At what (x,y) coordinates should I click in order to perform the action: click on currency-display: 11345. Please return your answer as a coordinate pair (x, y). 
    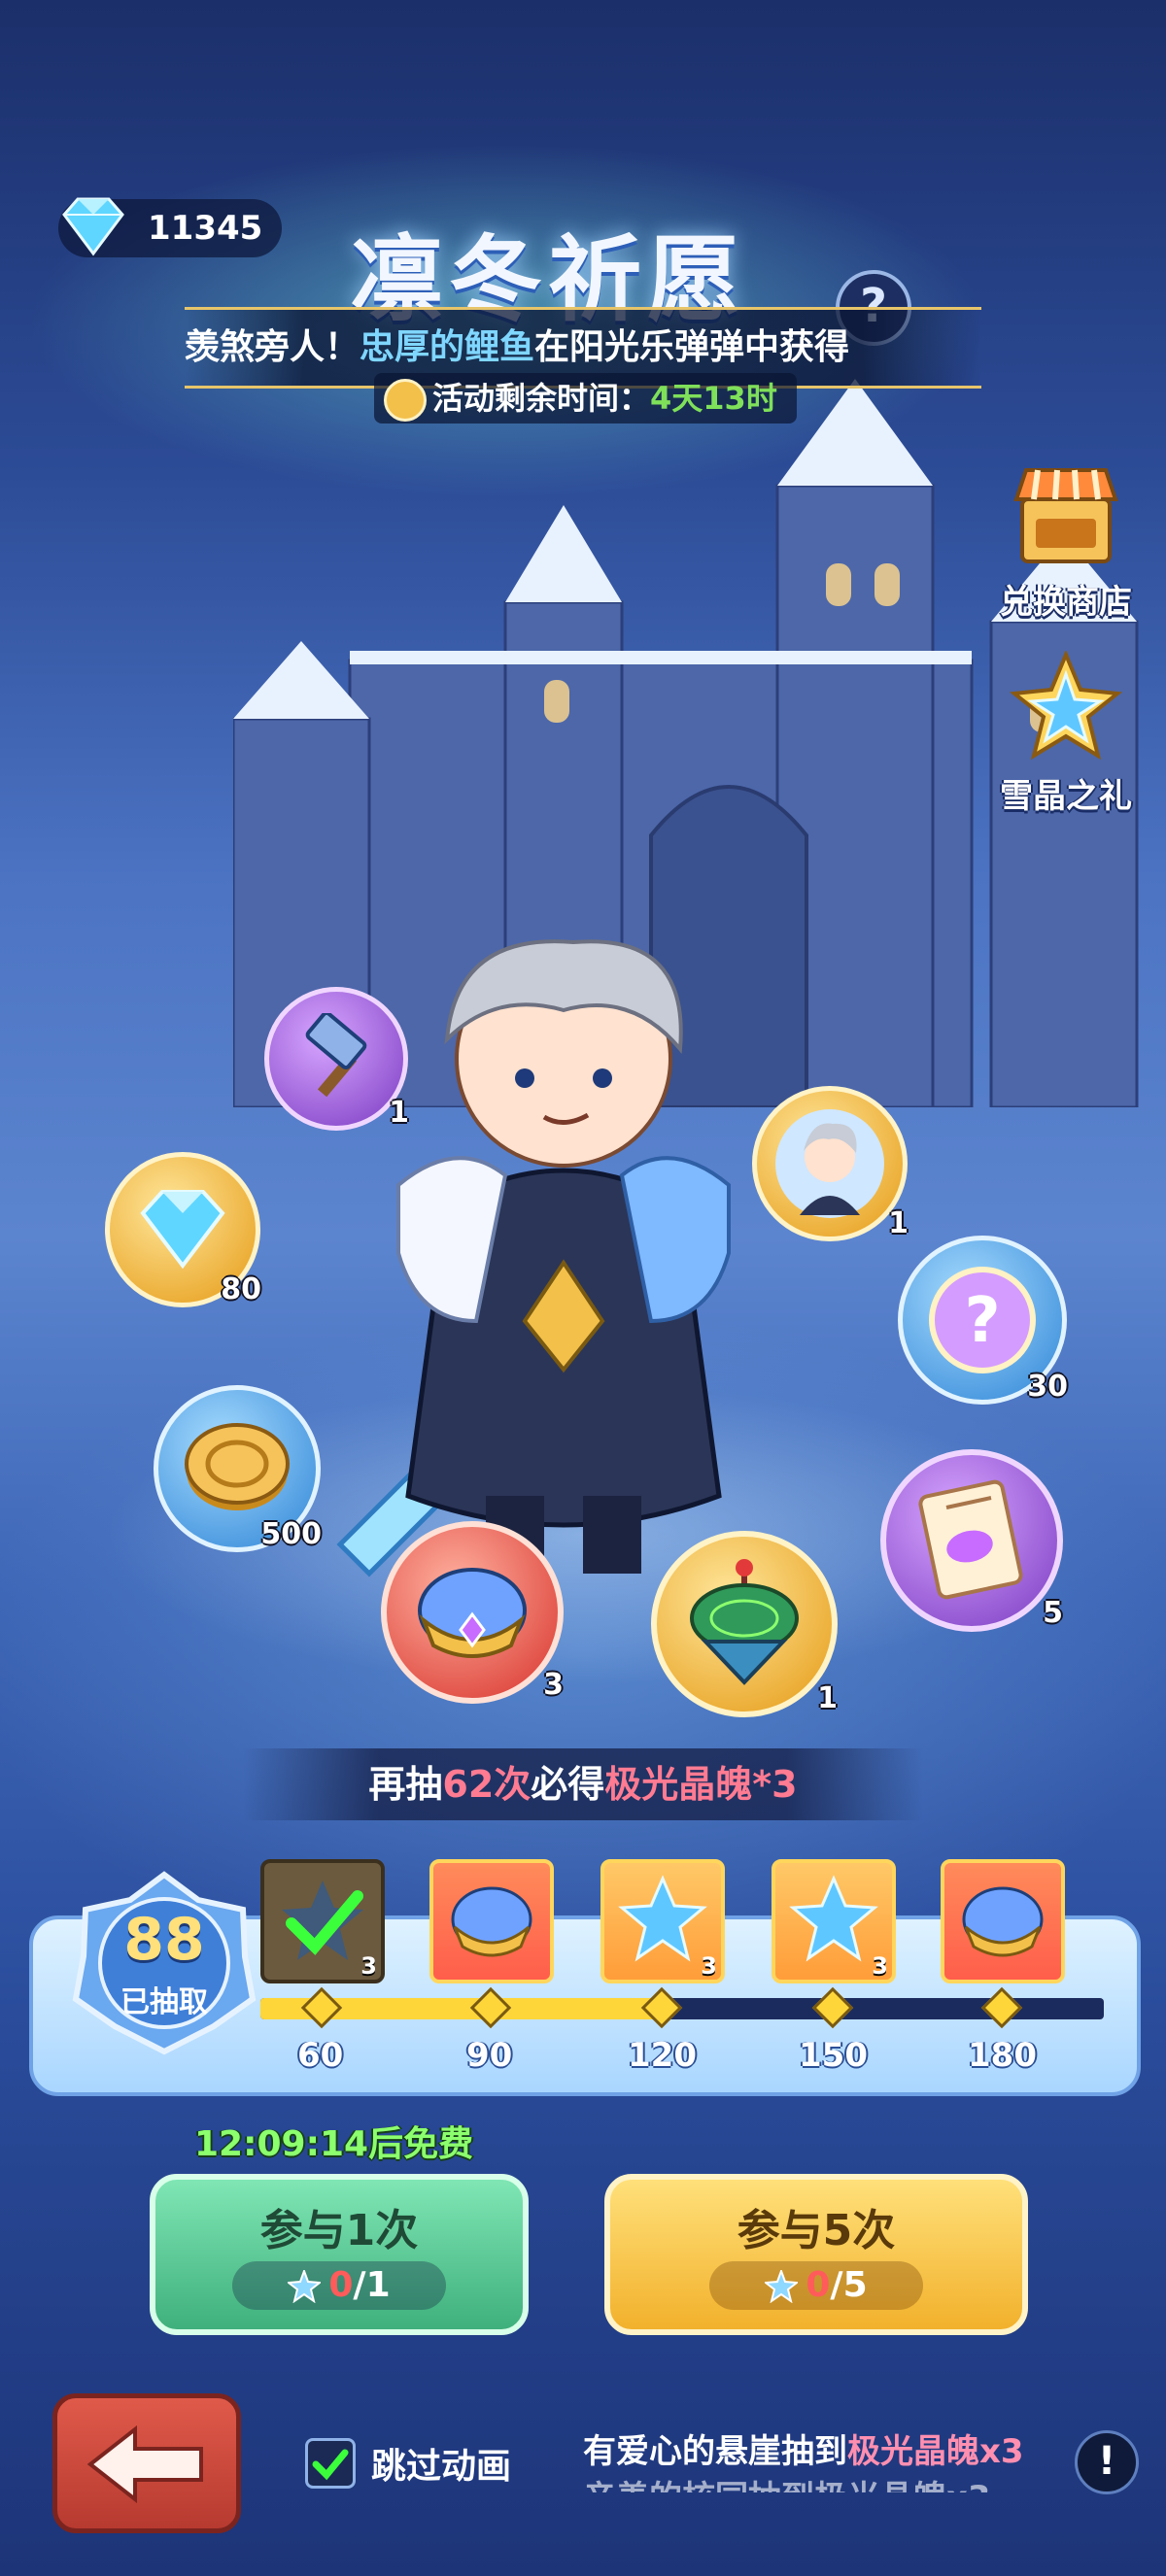
    Looking at the image, I should click on (170, 227).